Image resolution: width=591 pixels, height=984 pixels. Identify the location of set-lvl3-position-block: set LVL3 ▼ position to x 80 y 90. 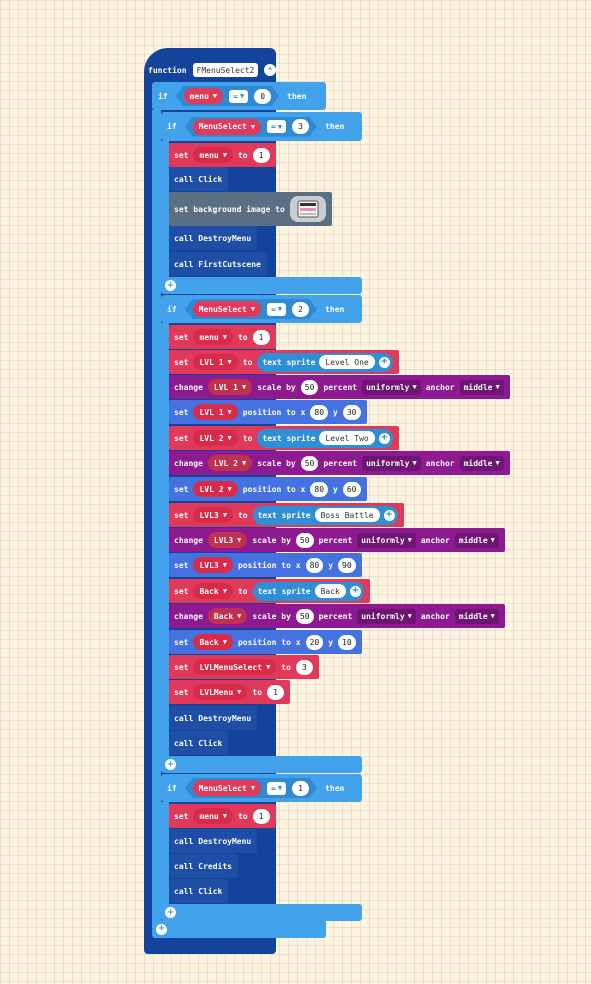
(265, 565).